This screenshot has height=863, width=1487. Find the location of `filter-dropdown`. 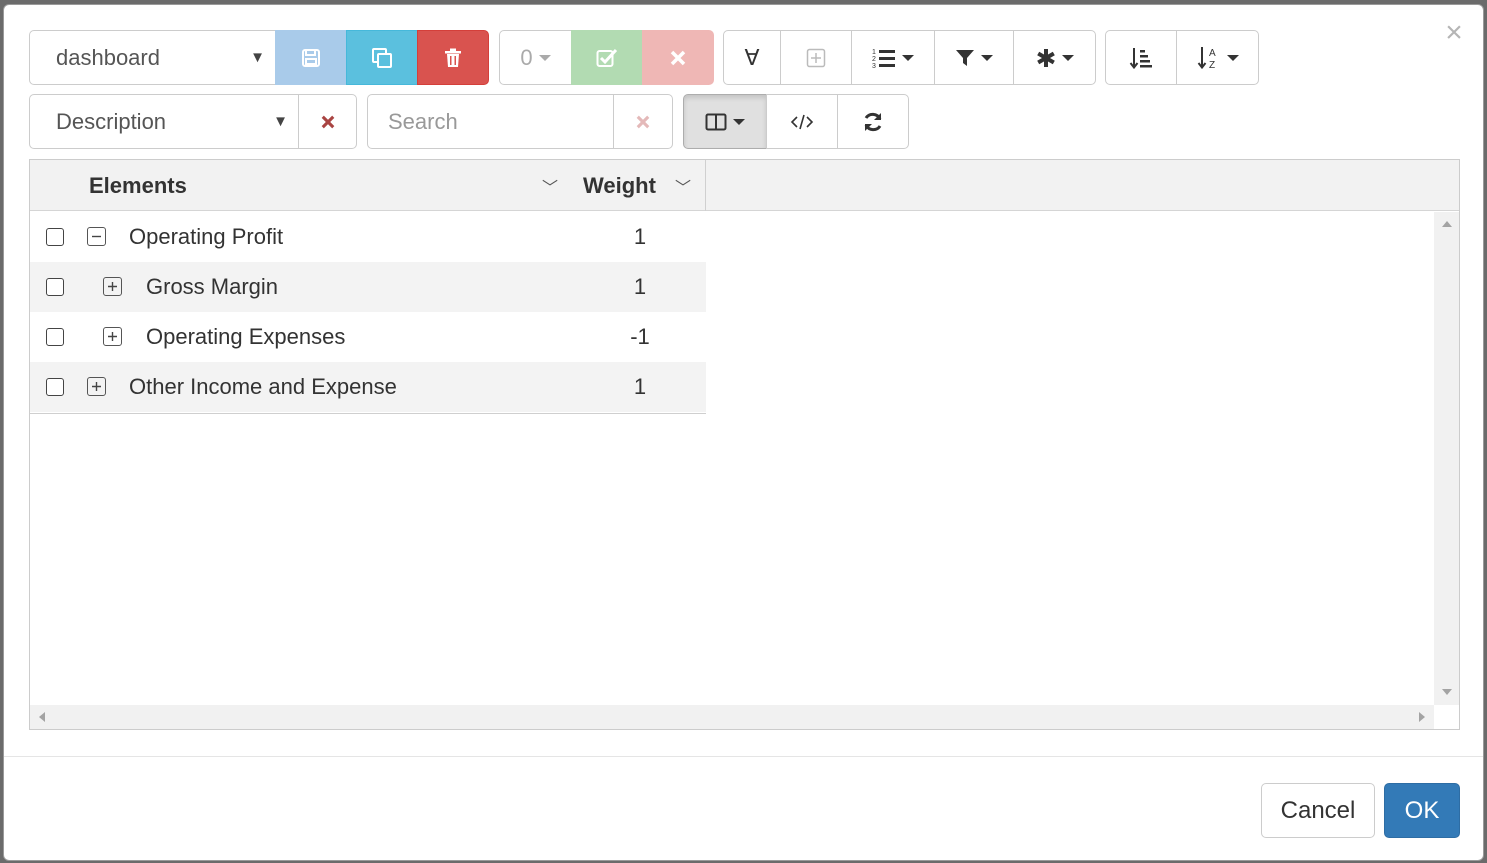

filter-dropdown is located at coordinates (974, 57).